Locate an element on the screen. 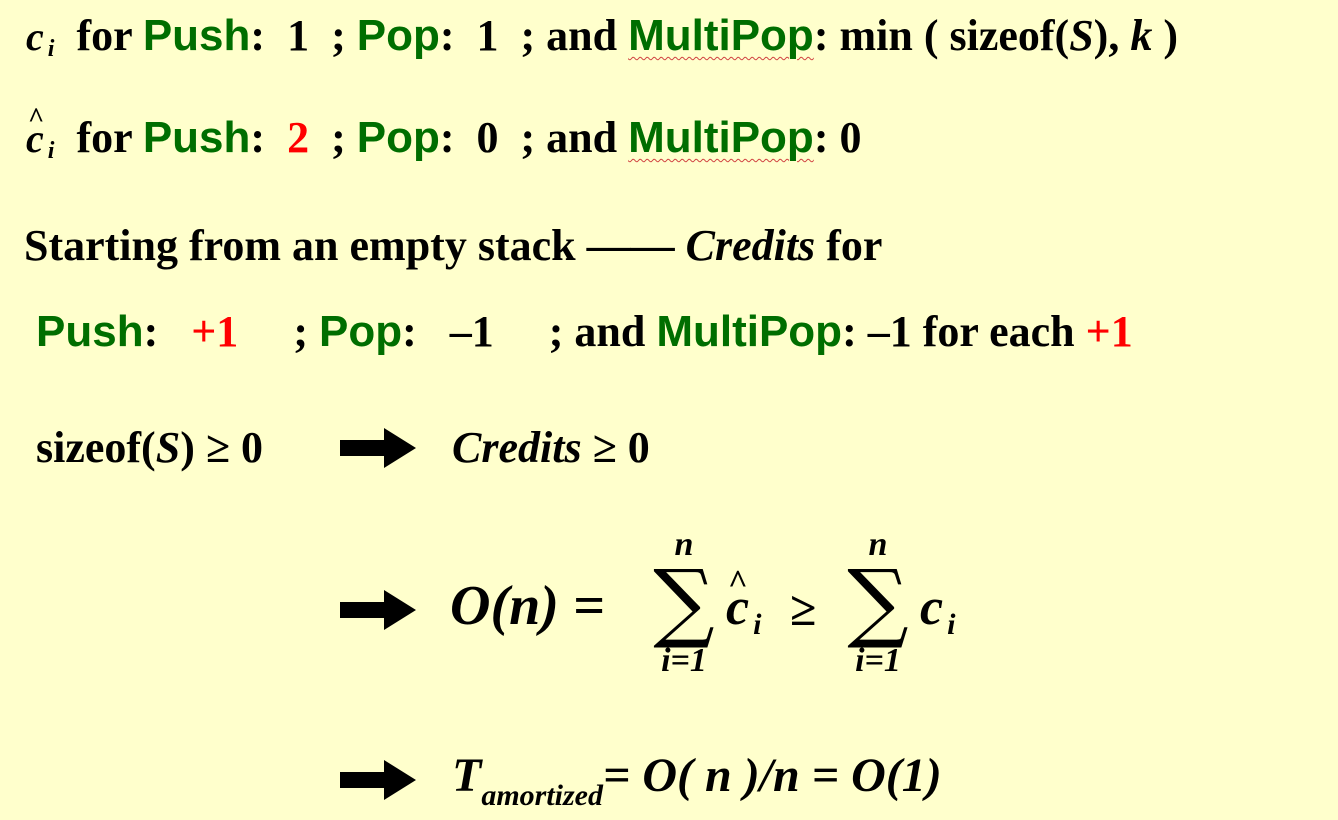  pop-amortized-cost: 0 is located at coordinates (487, 137).